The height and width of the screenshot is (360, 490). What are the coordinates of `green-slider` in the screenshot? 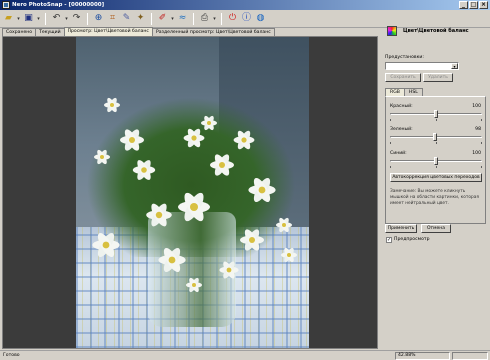 It's located at (436, 138).